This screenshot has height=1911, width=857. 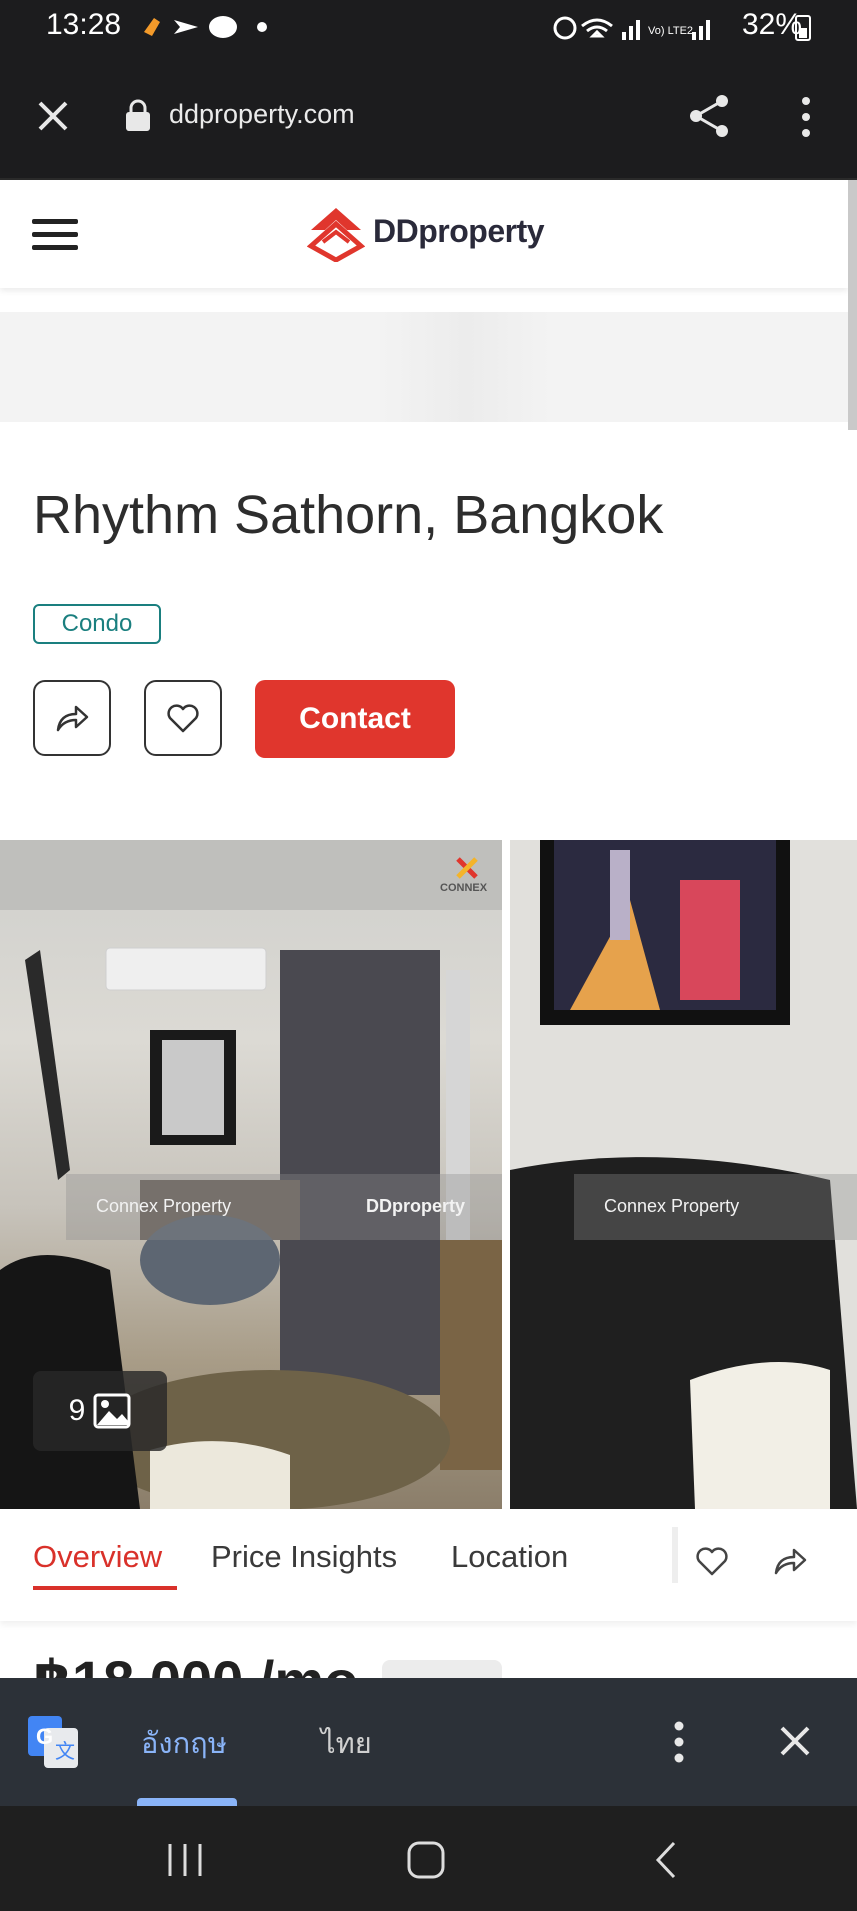 I want to click on url-text: ddproperty.com, so click(x=262, y=114).